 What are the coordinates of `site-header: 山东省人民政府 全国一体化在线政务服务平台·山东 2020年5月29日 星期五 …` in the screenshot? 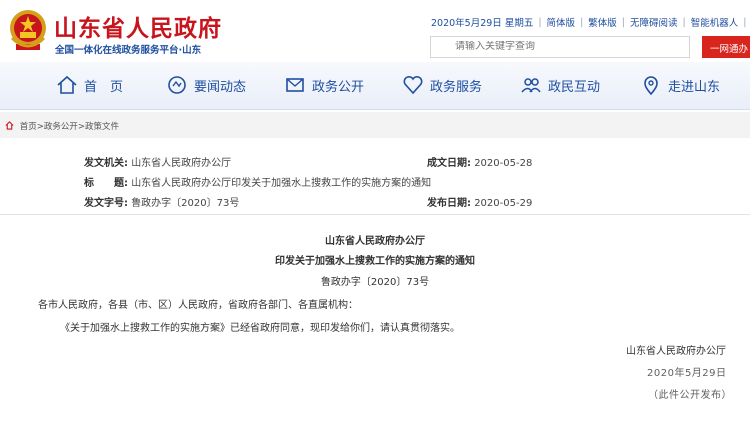 It's located at (375, 31).